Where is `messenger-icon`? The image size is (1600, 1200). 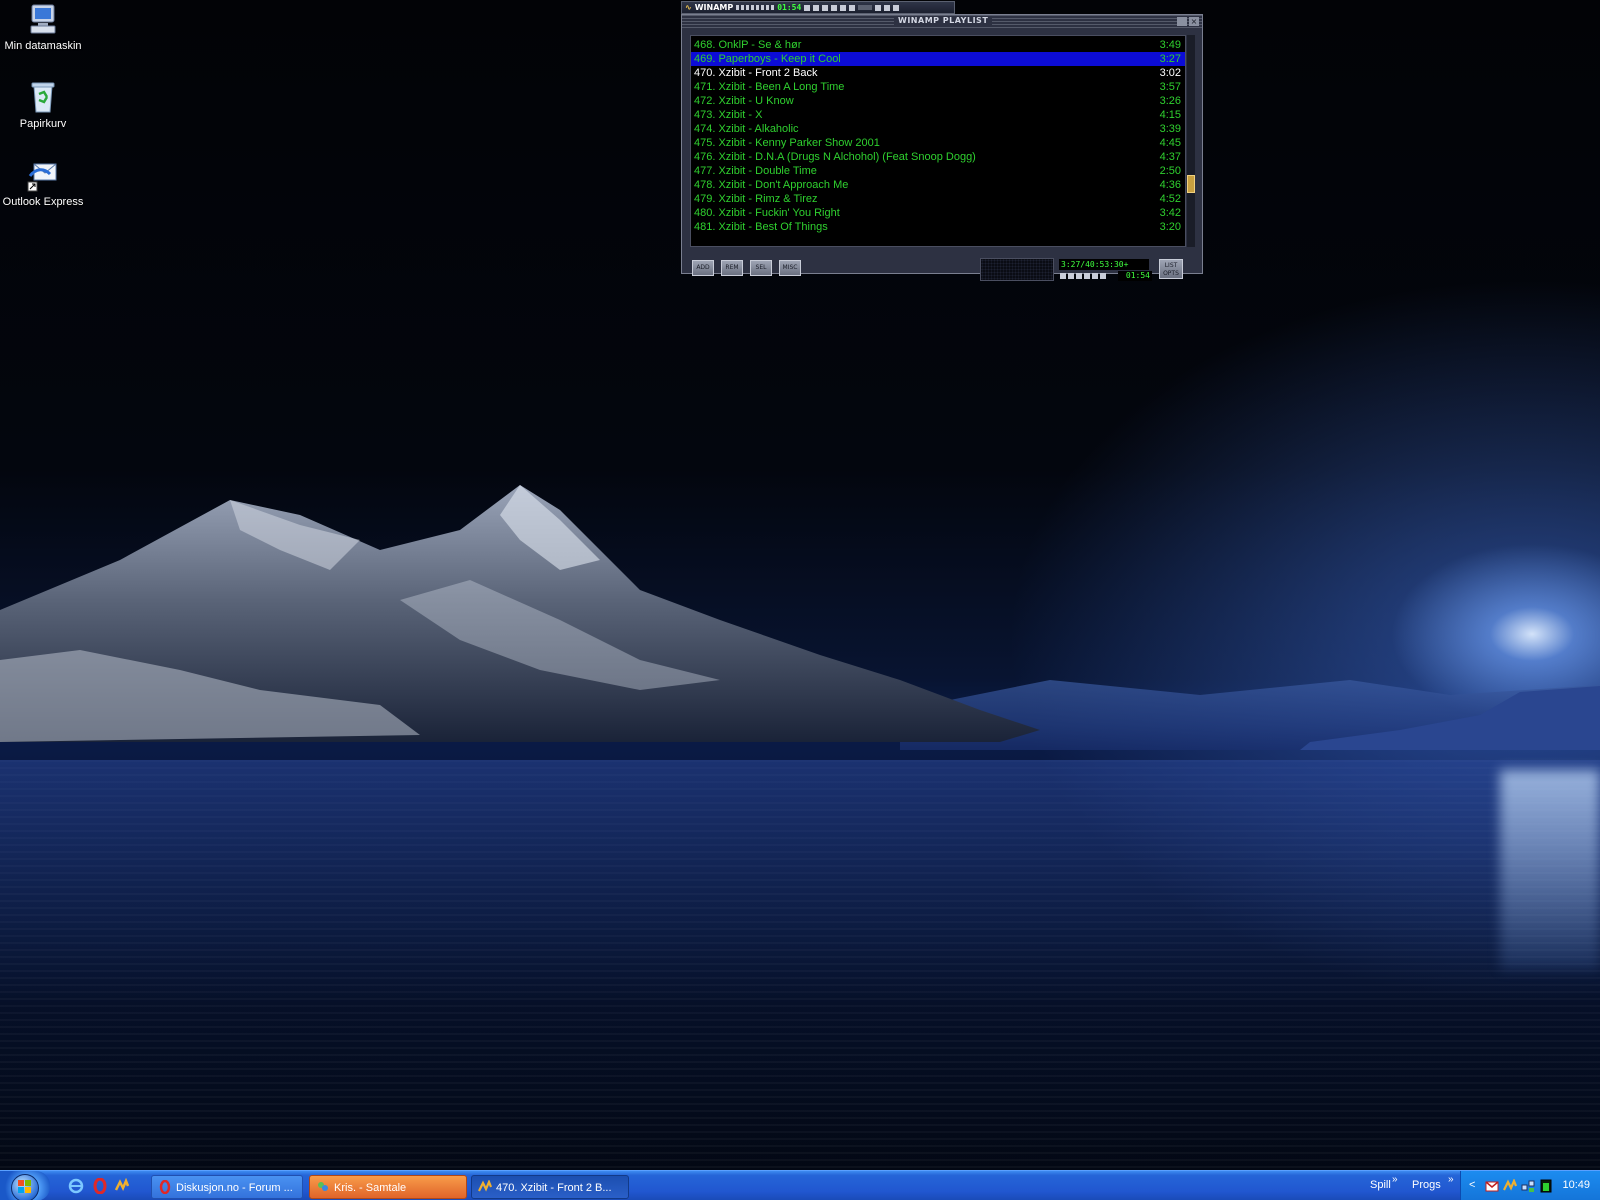 messenger-icon is located at coordinates (323, 1186).